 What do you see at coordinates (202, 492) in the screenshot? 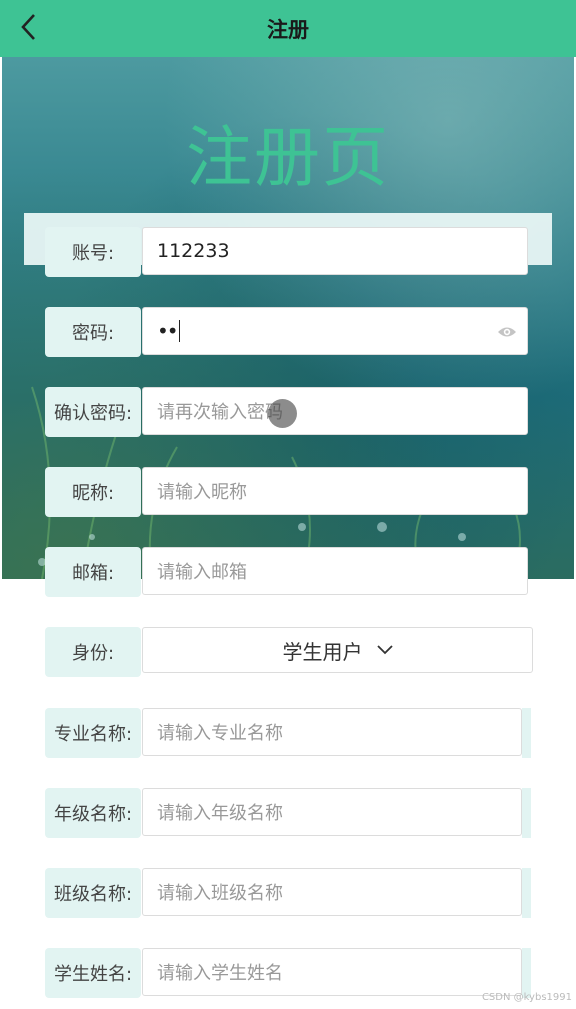
I see `nickname-placeholder: 请输入昵称` at bounding box center [202, 492].